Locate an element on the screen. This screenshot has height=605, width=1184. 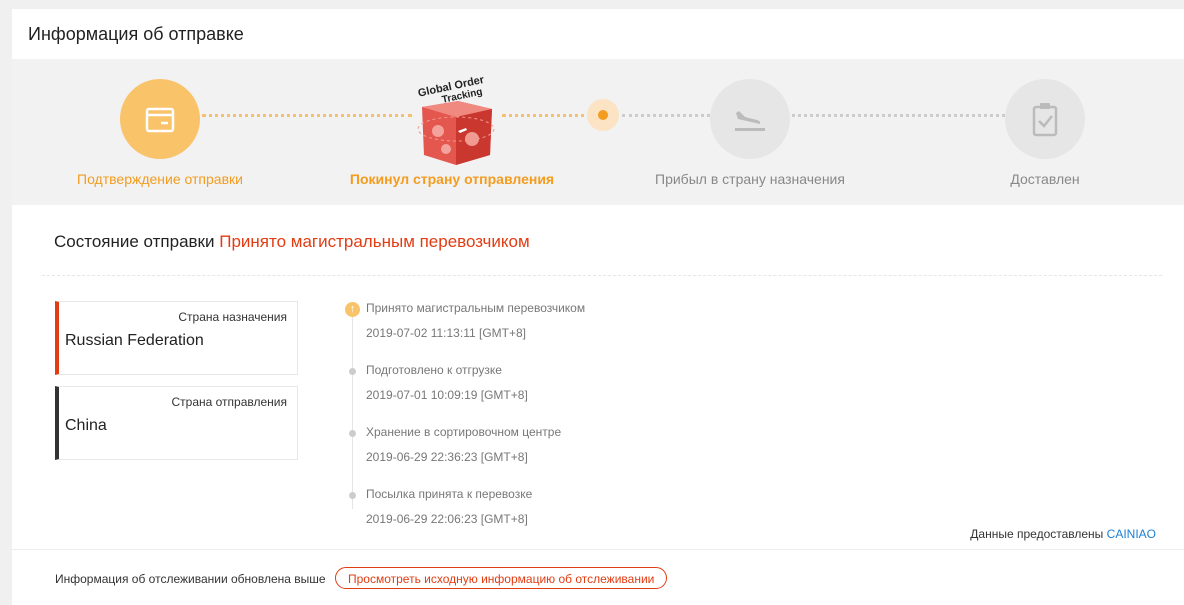
progress-connector-done is located at coordinates (307, 115).